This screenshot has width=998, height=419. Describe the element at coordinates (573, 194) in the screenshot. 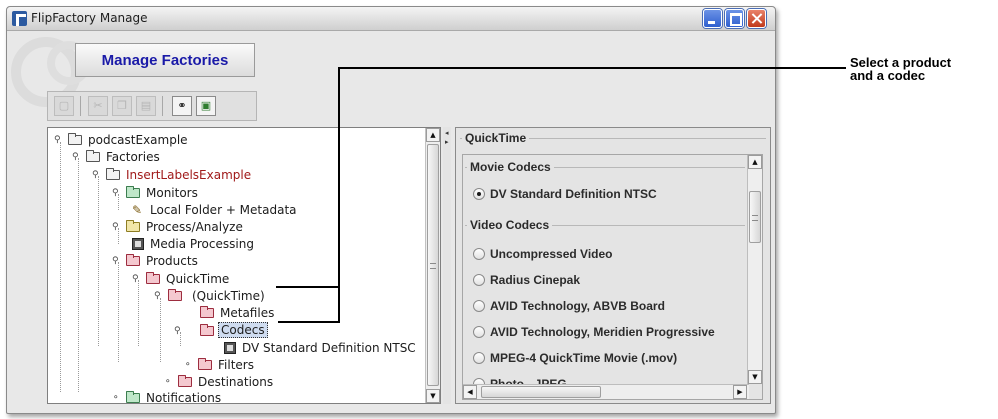

I see `radio-label: DV Standard Definition NTSC` at that location.